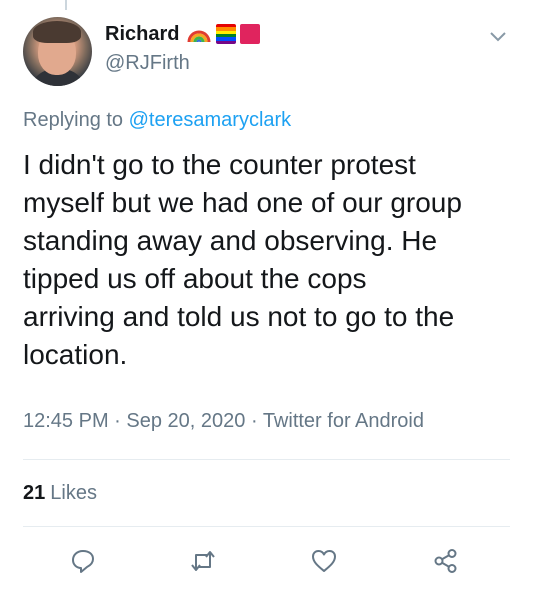  I want to click on rainbow-icon, so click(199, 36).